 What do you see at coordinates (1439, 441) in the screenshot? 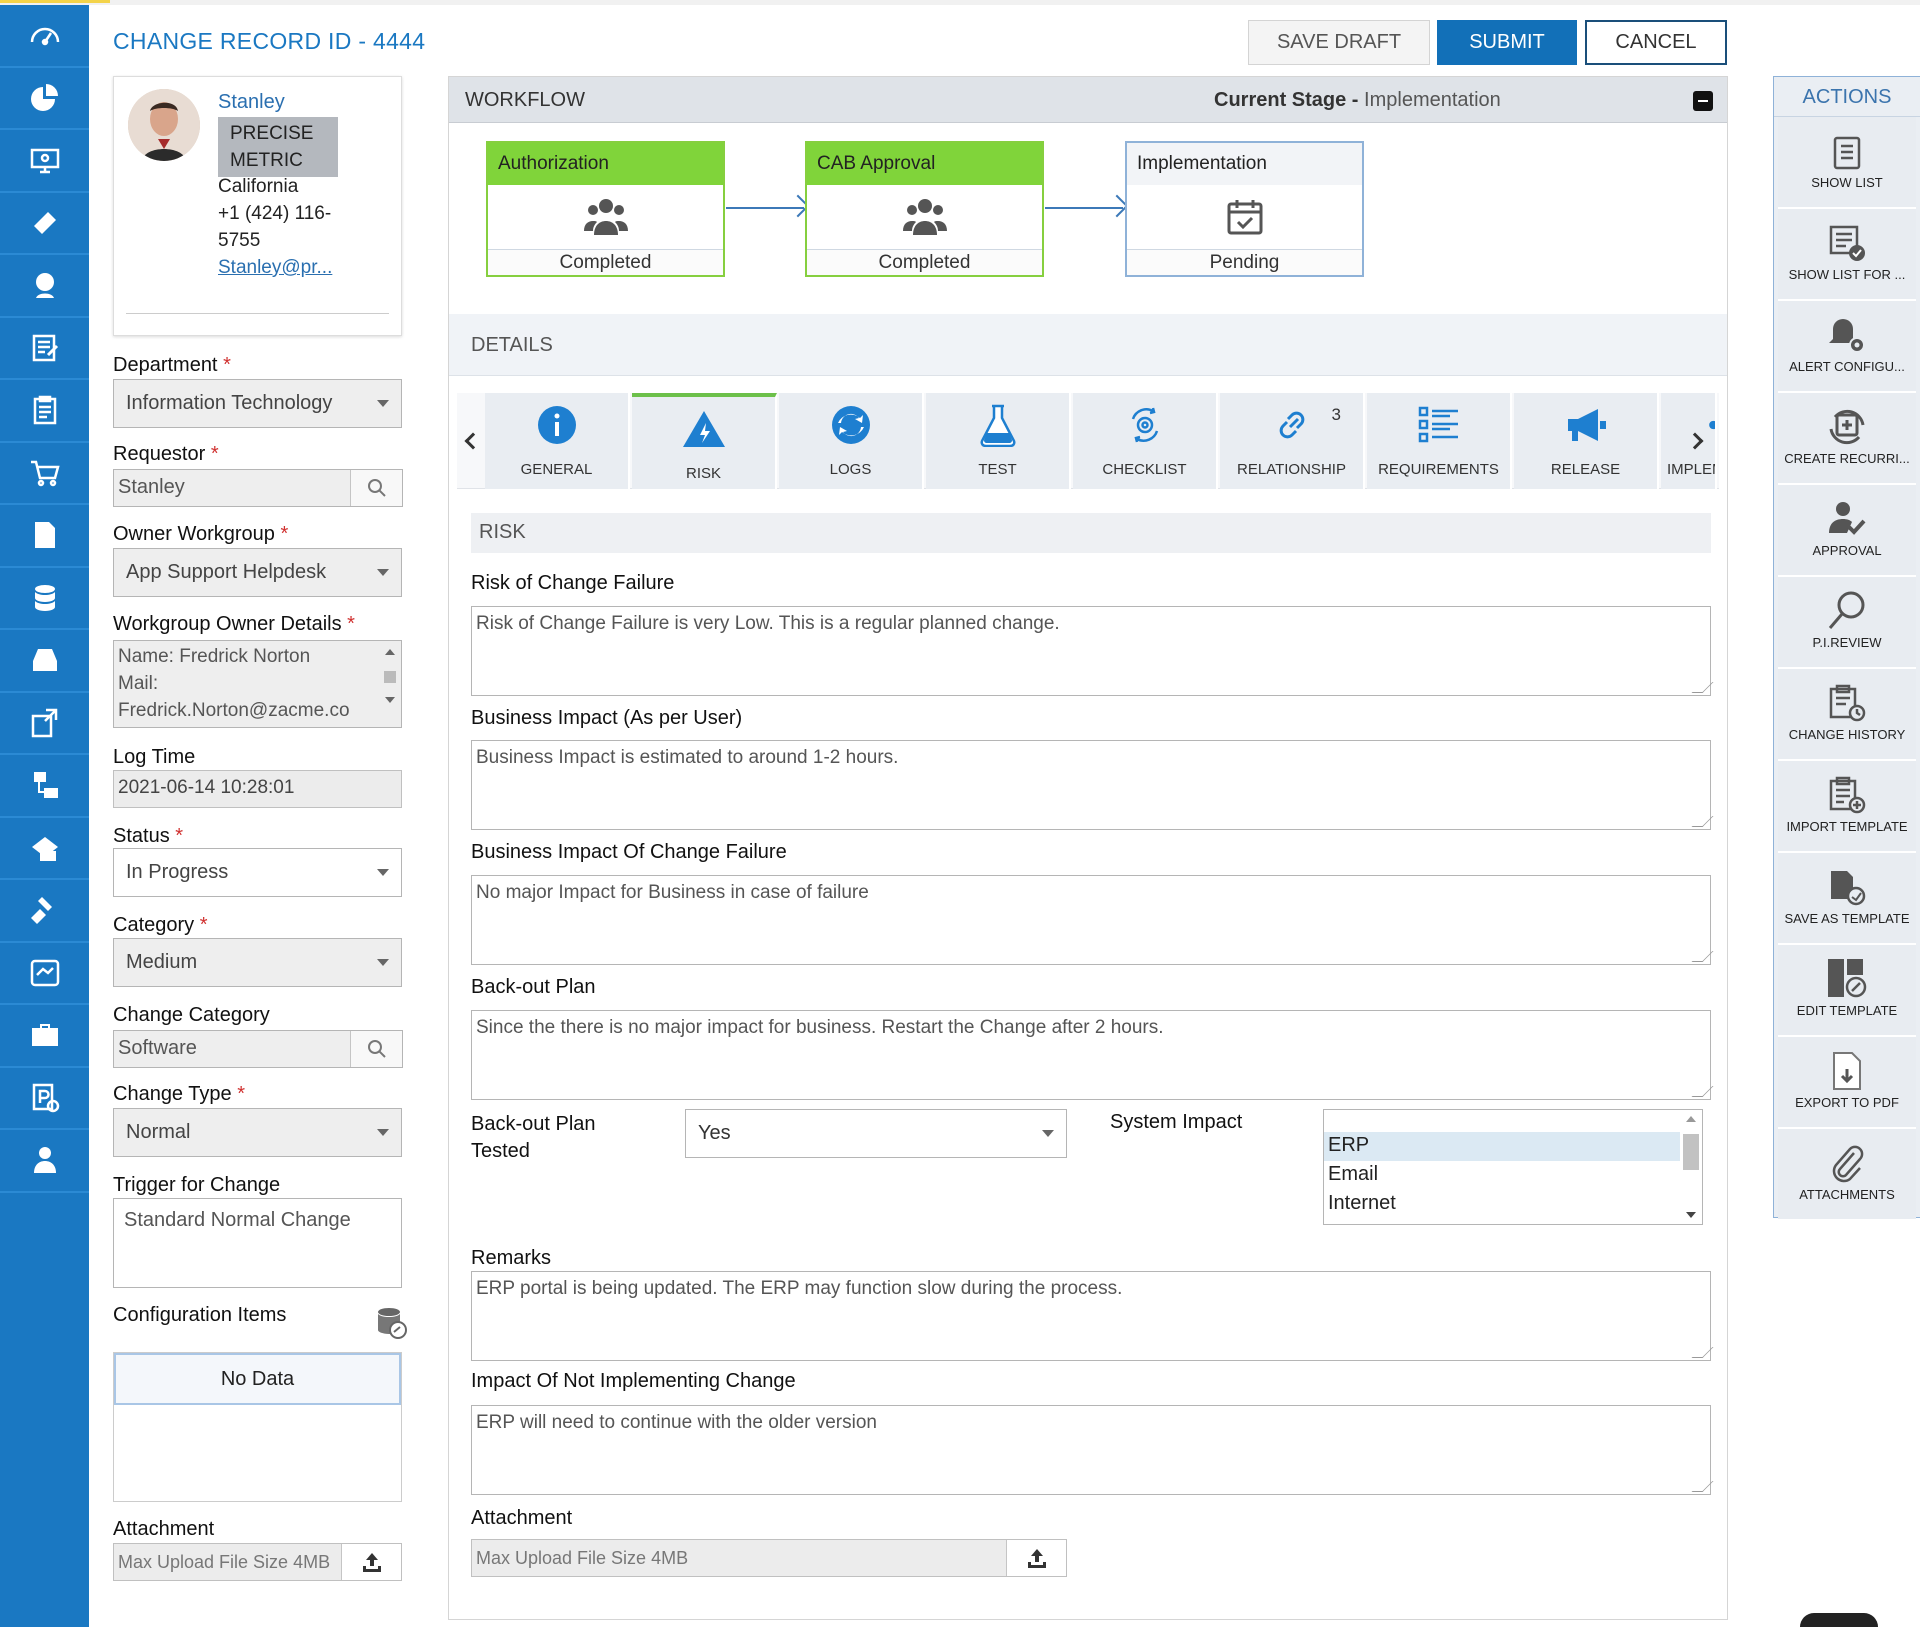
I see `tab-requirements: REQUIREMENTS` at bounding box center [1439, 441].